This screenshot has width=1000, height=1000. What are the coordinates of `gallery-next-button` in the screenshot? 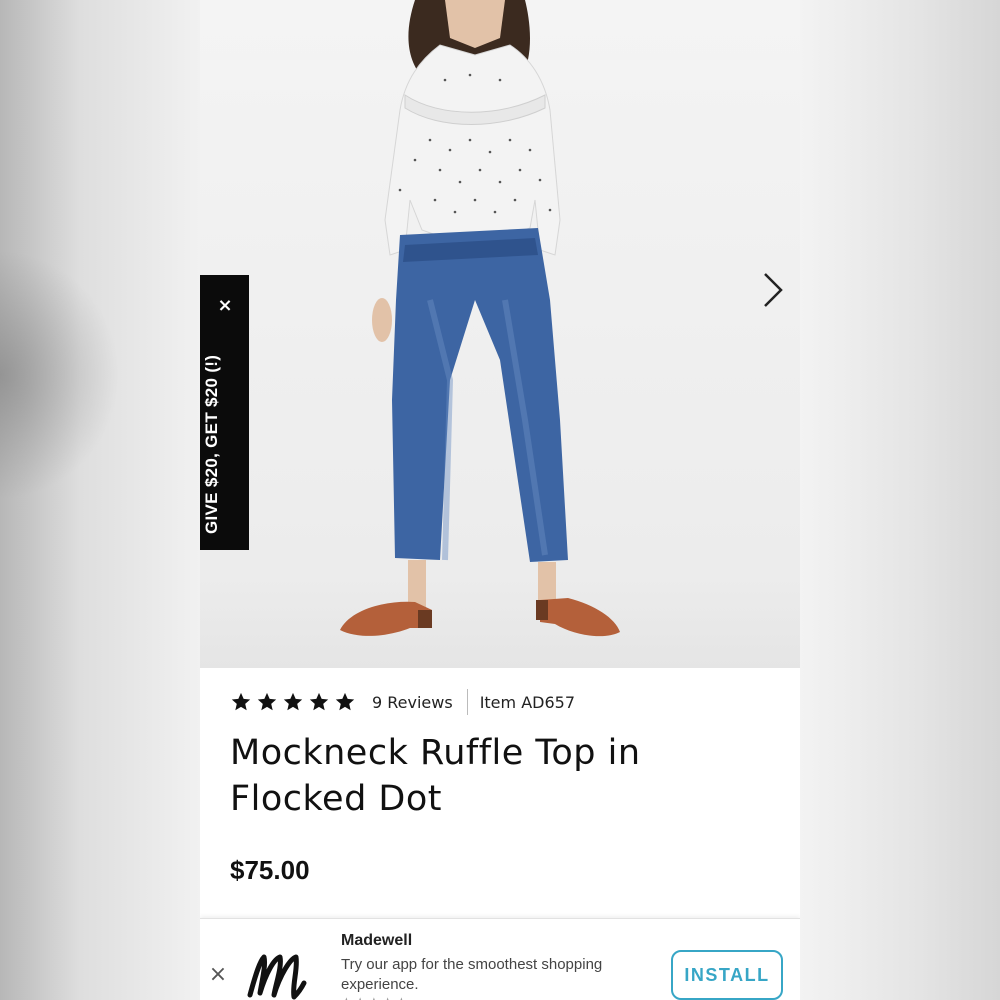 It's located at (773, 290).